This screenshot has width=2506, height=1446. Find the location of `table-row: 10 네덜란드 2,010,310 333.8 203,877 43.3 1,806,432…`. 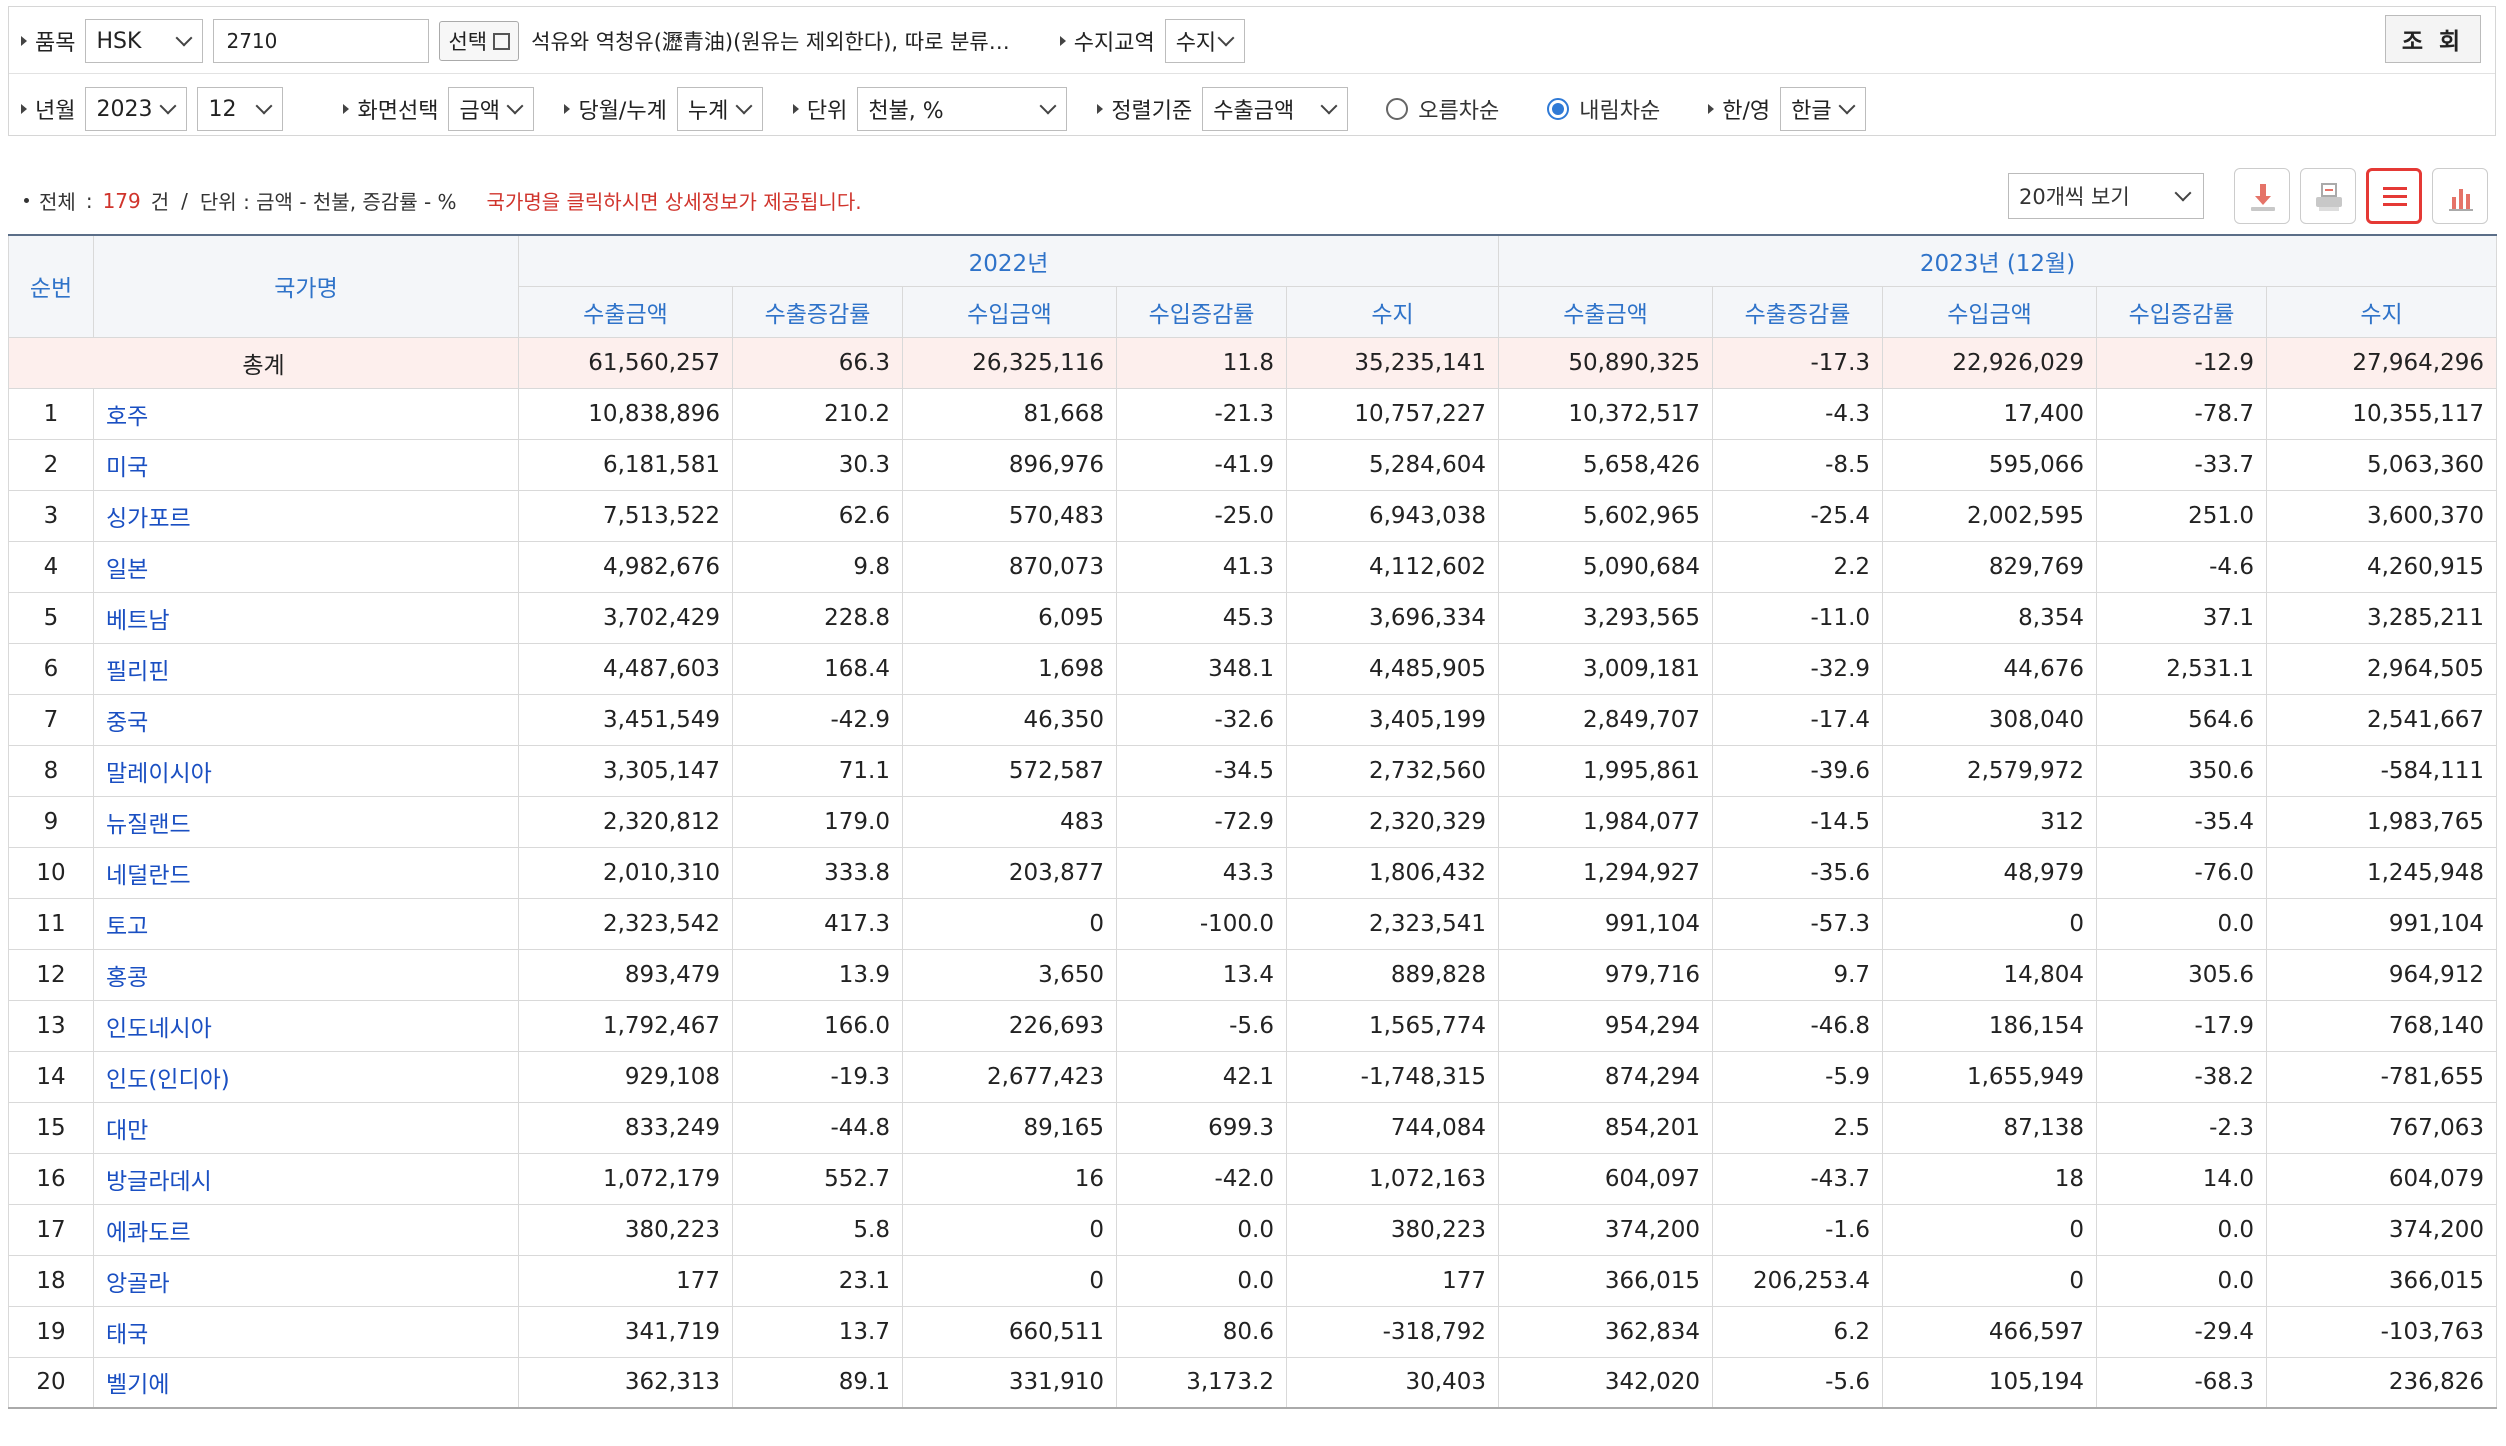

table-row: 10 네덜란드 2,010,310 333.8 203,877 43.3 1,806,432… is located at coordinates (1253, 872).